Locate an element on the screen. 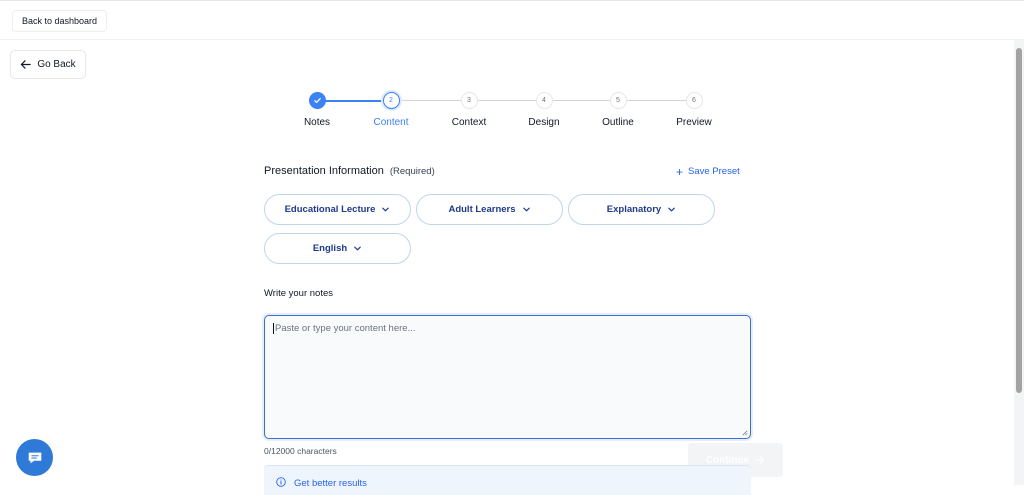 This screenshot has width=1024, height=495. chat-button is located at coordinates (34, 457).